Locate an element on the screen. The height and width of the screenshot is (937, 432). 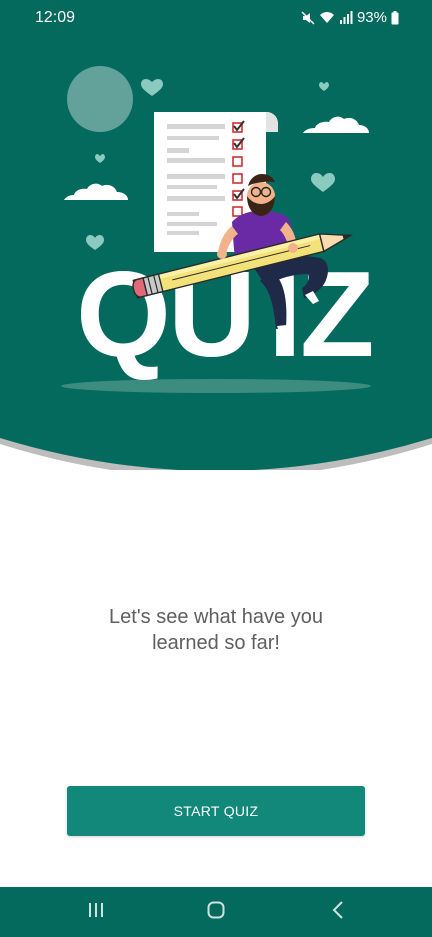
svg-text: Q is located at coordinates (123, 314).